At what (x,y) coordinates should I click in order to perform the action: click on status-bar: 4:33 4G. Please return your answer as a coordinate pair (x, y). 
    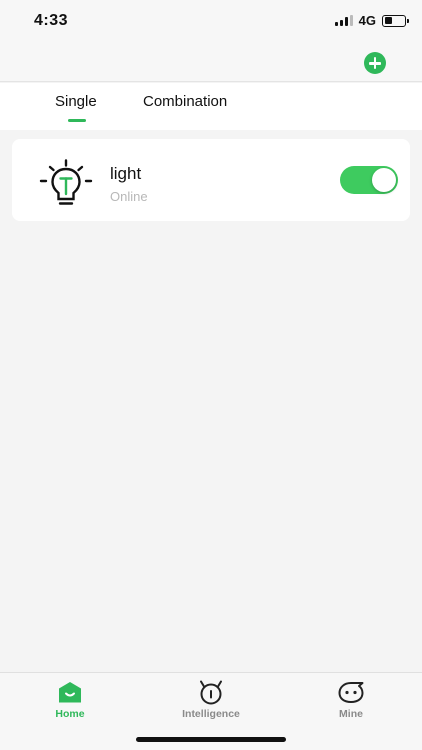
    Looking at the image, I should click on (211, 21).